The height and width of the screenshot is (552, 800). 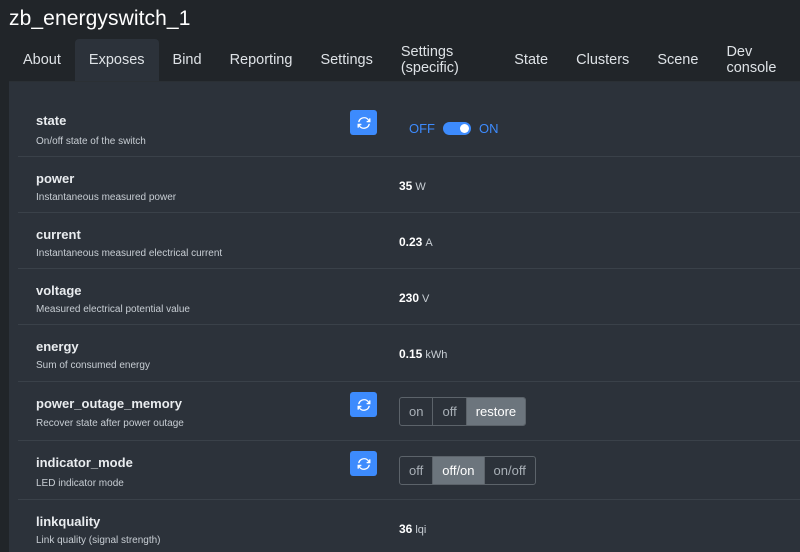 What do you see at coordinates (84, 462) in the screenshot?
I see `expose-name: indicator_mode` at bounding box center [84, 462].